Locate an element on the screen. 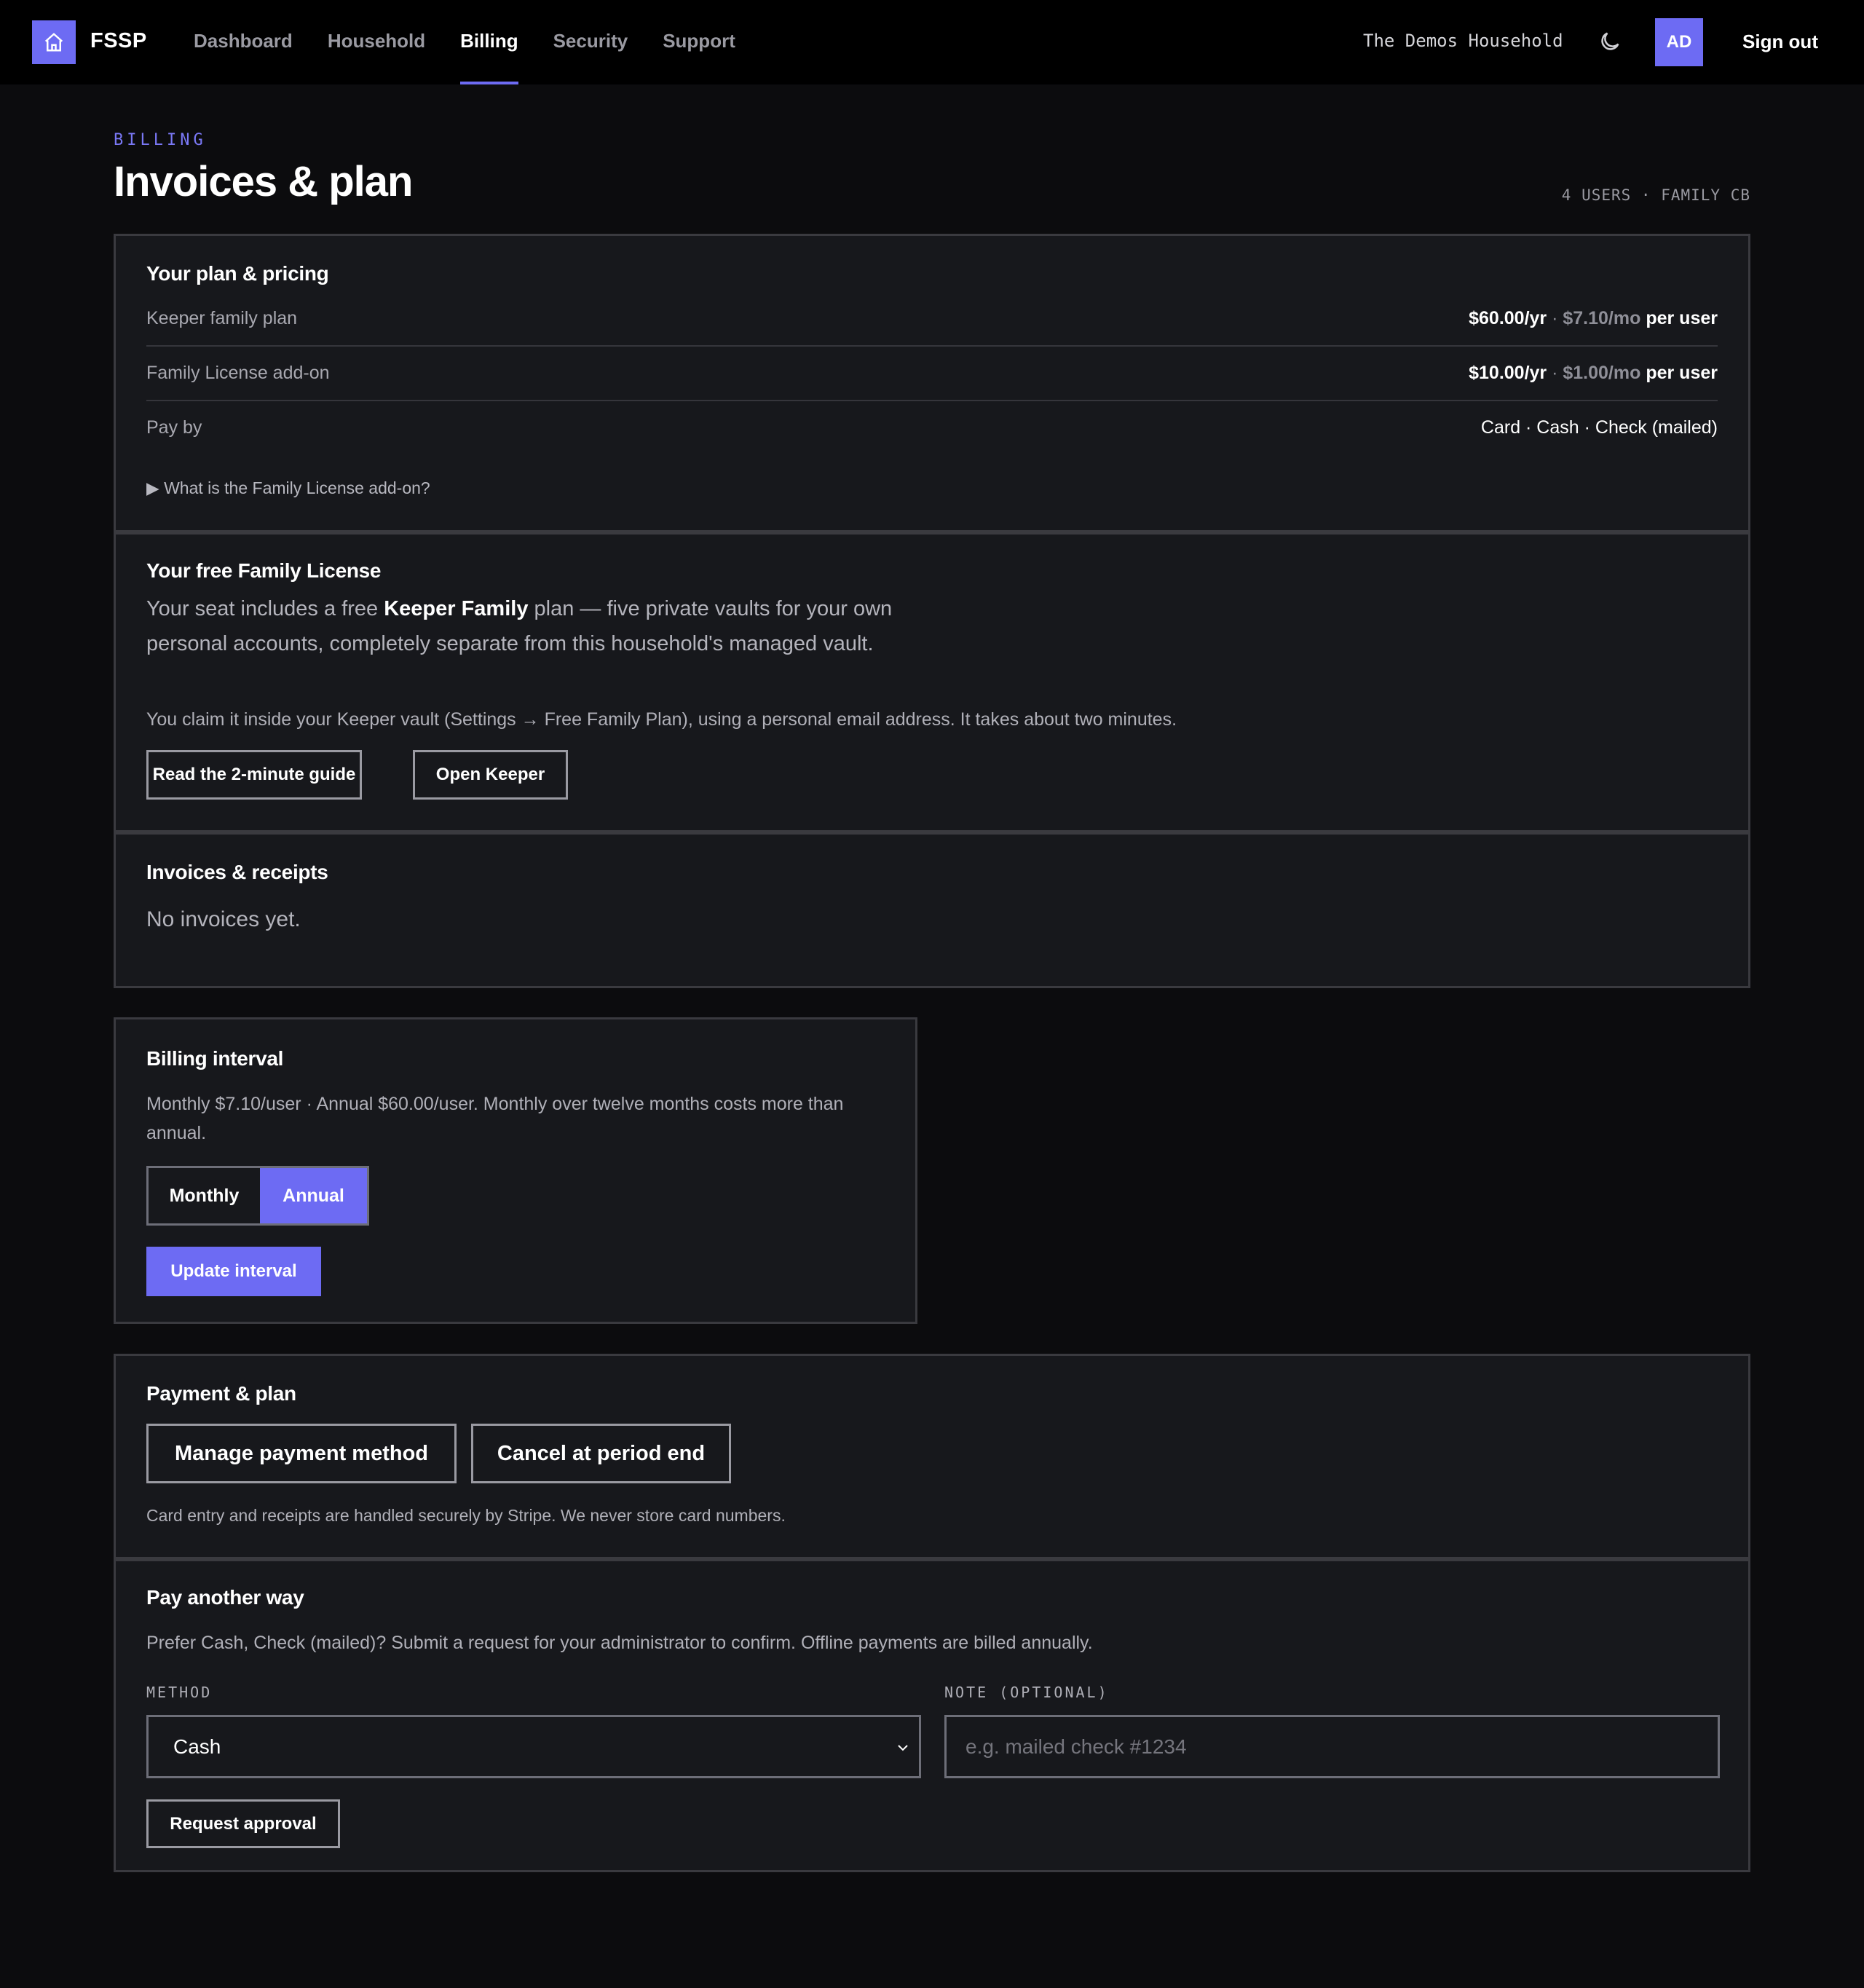  plan-row-label: Family License add-on is located at coordinates (238, 372).